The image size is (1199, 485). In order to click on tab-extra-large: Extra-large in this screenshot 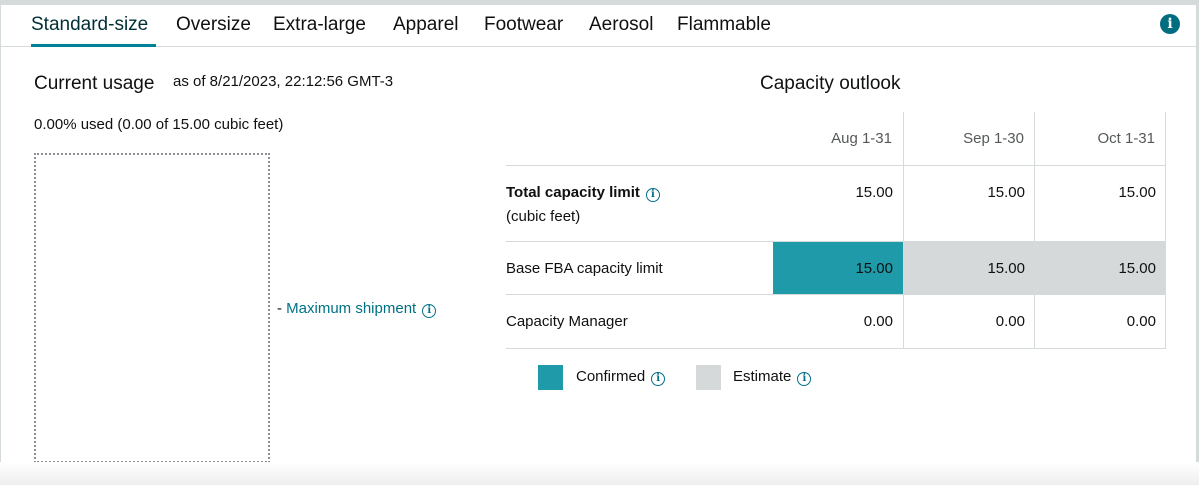, I will do `click(319, 25)`.